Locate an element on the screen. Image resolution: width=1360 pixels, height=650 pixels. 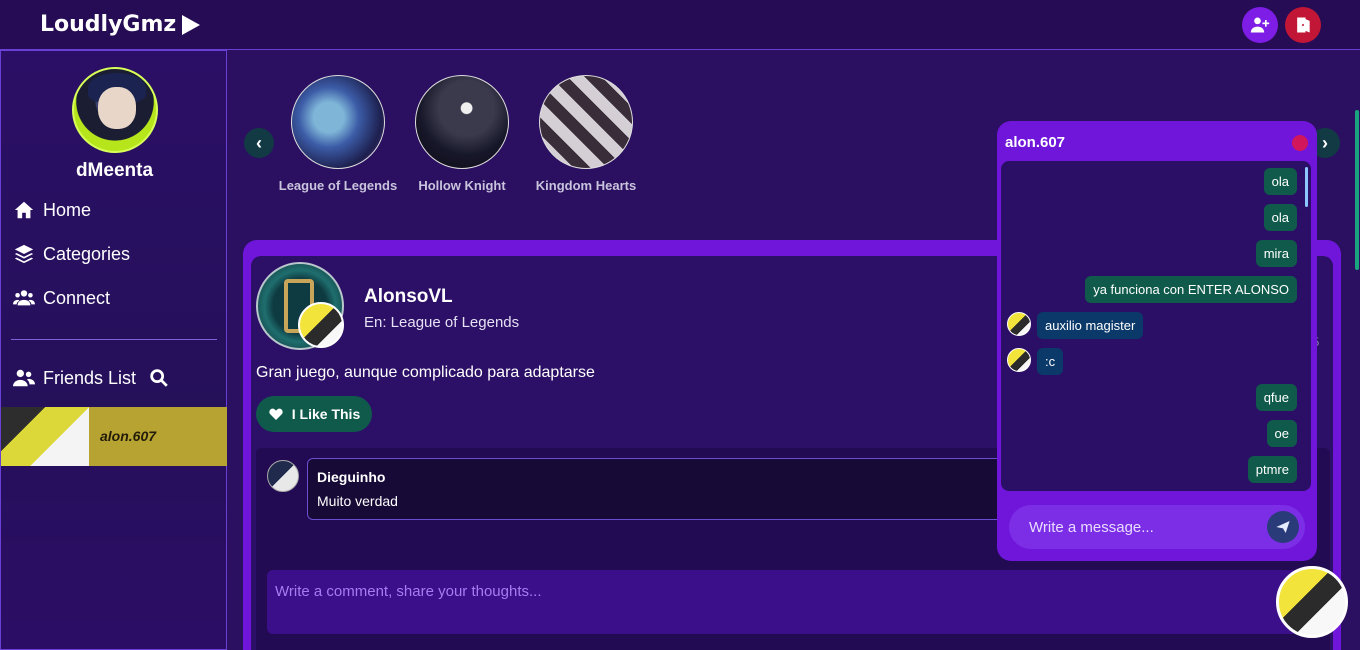
sidebar-item-connect: Connect is located at coordinates (61, 298).